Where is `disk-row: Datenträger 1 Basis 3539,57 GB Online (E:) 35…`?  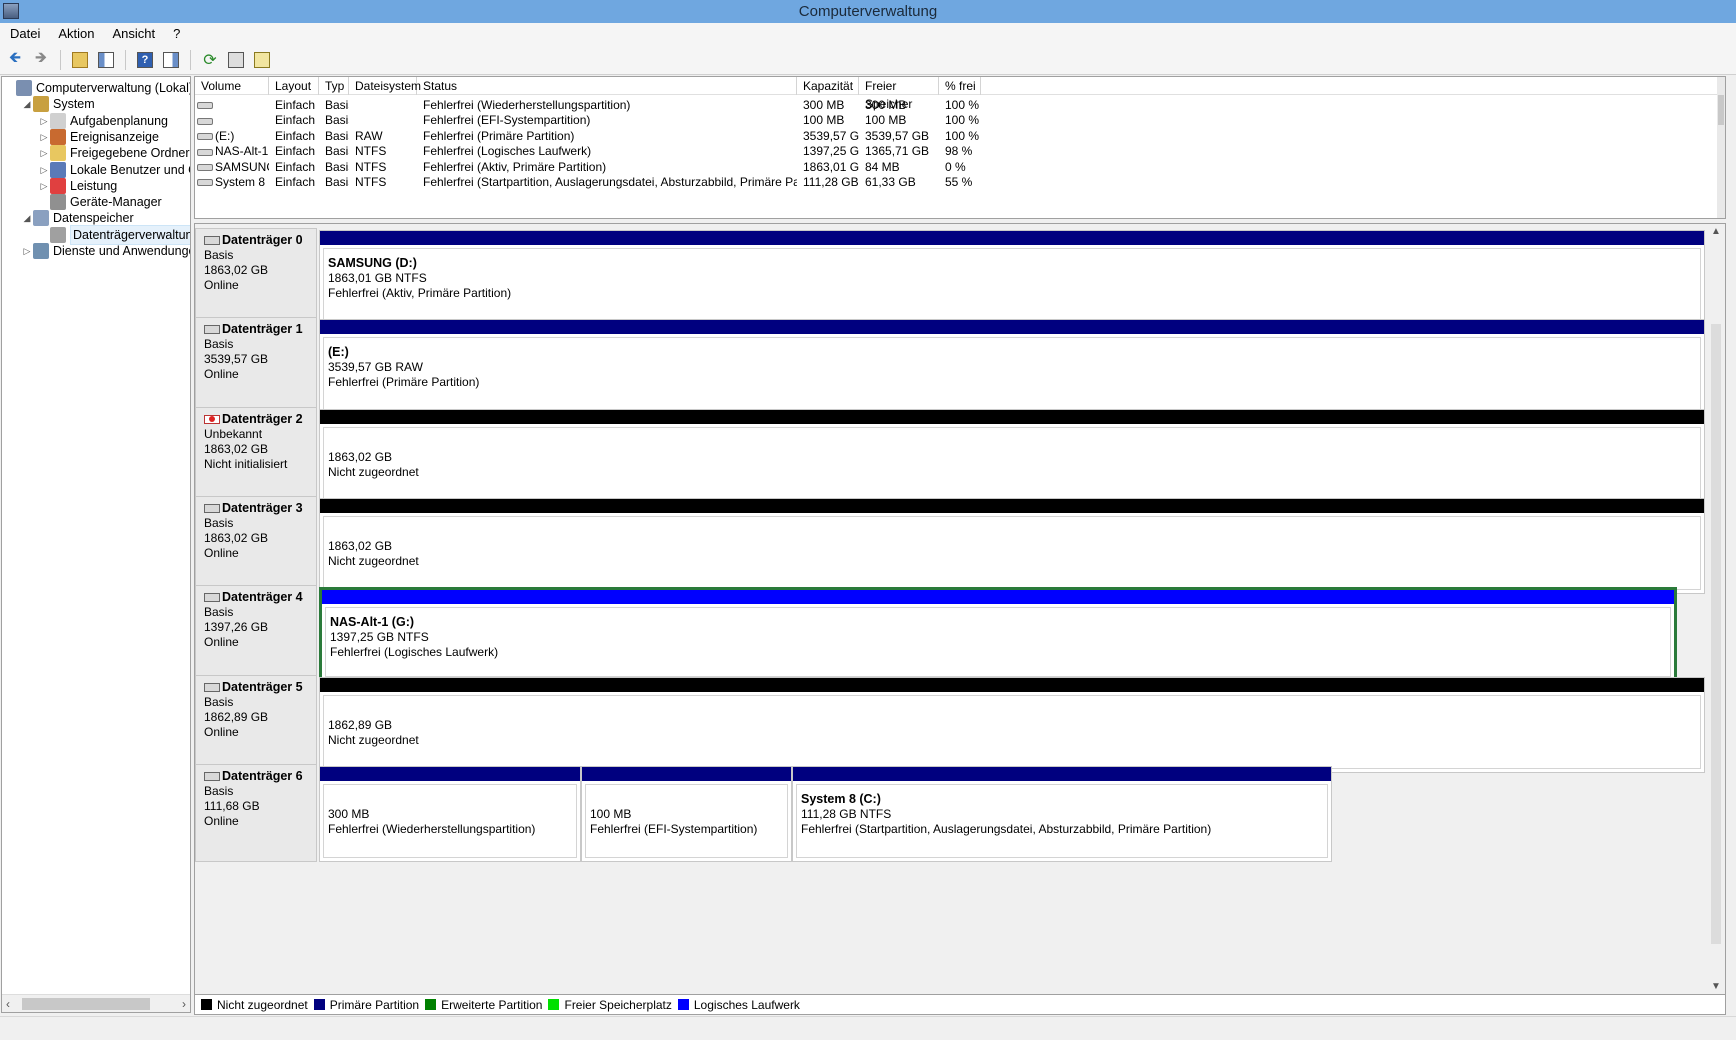 disk-row: Datenträger 1 Basis 3539,57 GB Online (E:) 35… is located at coordinates (950, 366).